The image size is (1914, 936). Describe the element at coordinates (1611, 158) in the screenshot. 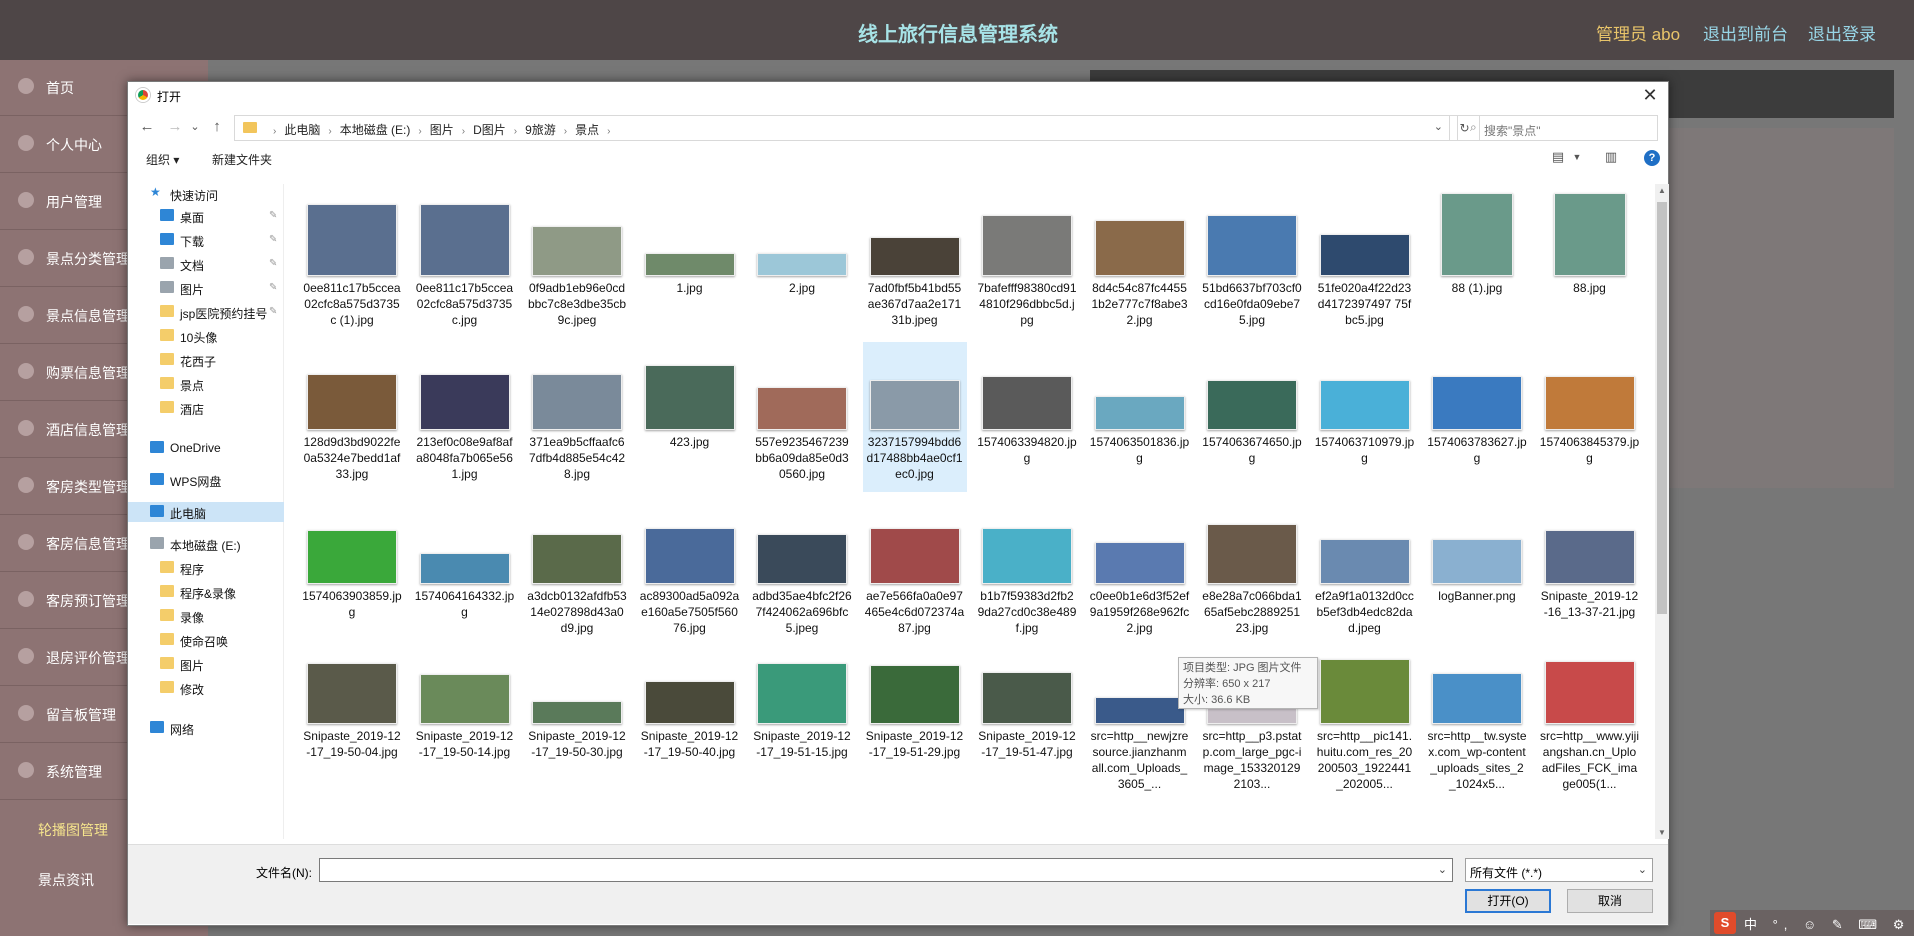

I see `preview-pane-icon: ▥` at that location.